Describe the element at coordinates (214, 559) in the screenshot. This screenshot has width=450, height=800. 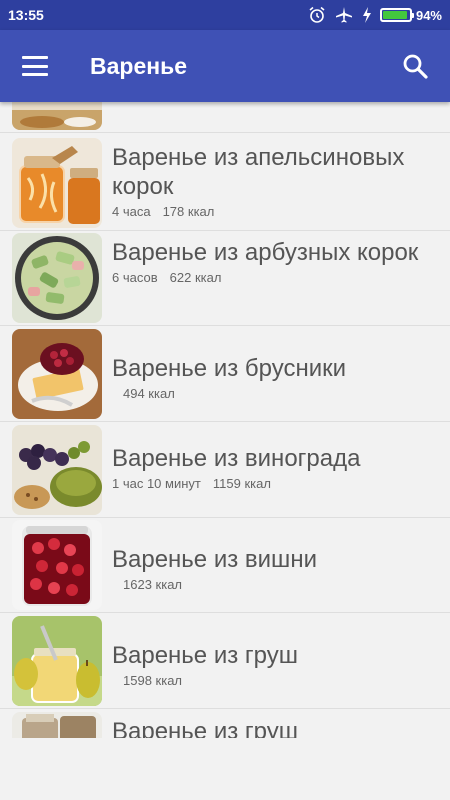
I see `recipe-title: Варенье из вишни` at that location.